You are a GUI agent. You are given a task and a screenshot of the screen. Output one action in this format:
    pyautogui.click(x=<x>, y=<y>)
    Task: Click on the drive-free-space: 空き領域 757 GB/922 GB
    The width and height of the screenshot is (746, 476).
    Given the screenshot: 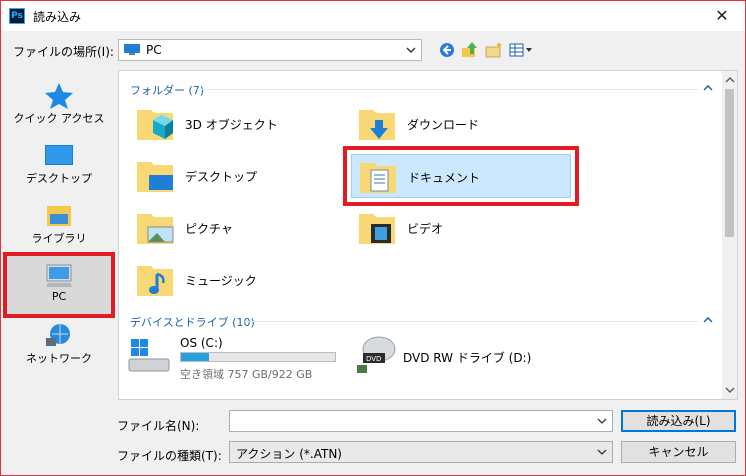 What is the action you would take?
    pyautogui.click(x=246, y=374)
    